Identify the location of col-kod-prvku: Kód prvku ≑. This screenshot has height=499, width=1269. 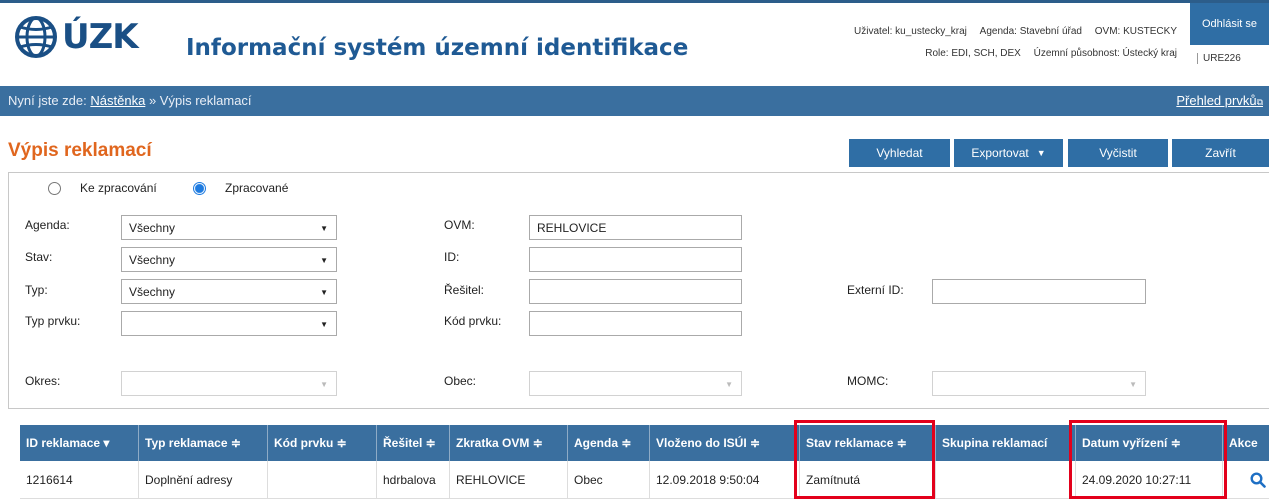
(322, 443).